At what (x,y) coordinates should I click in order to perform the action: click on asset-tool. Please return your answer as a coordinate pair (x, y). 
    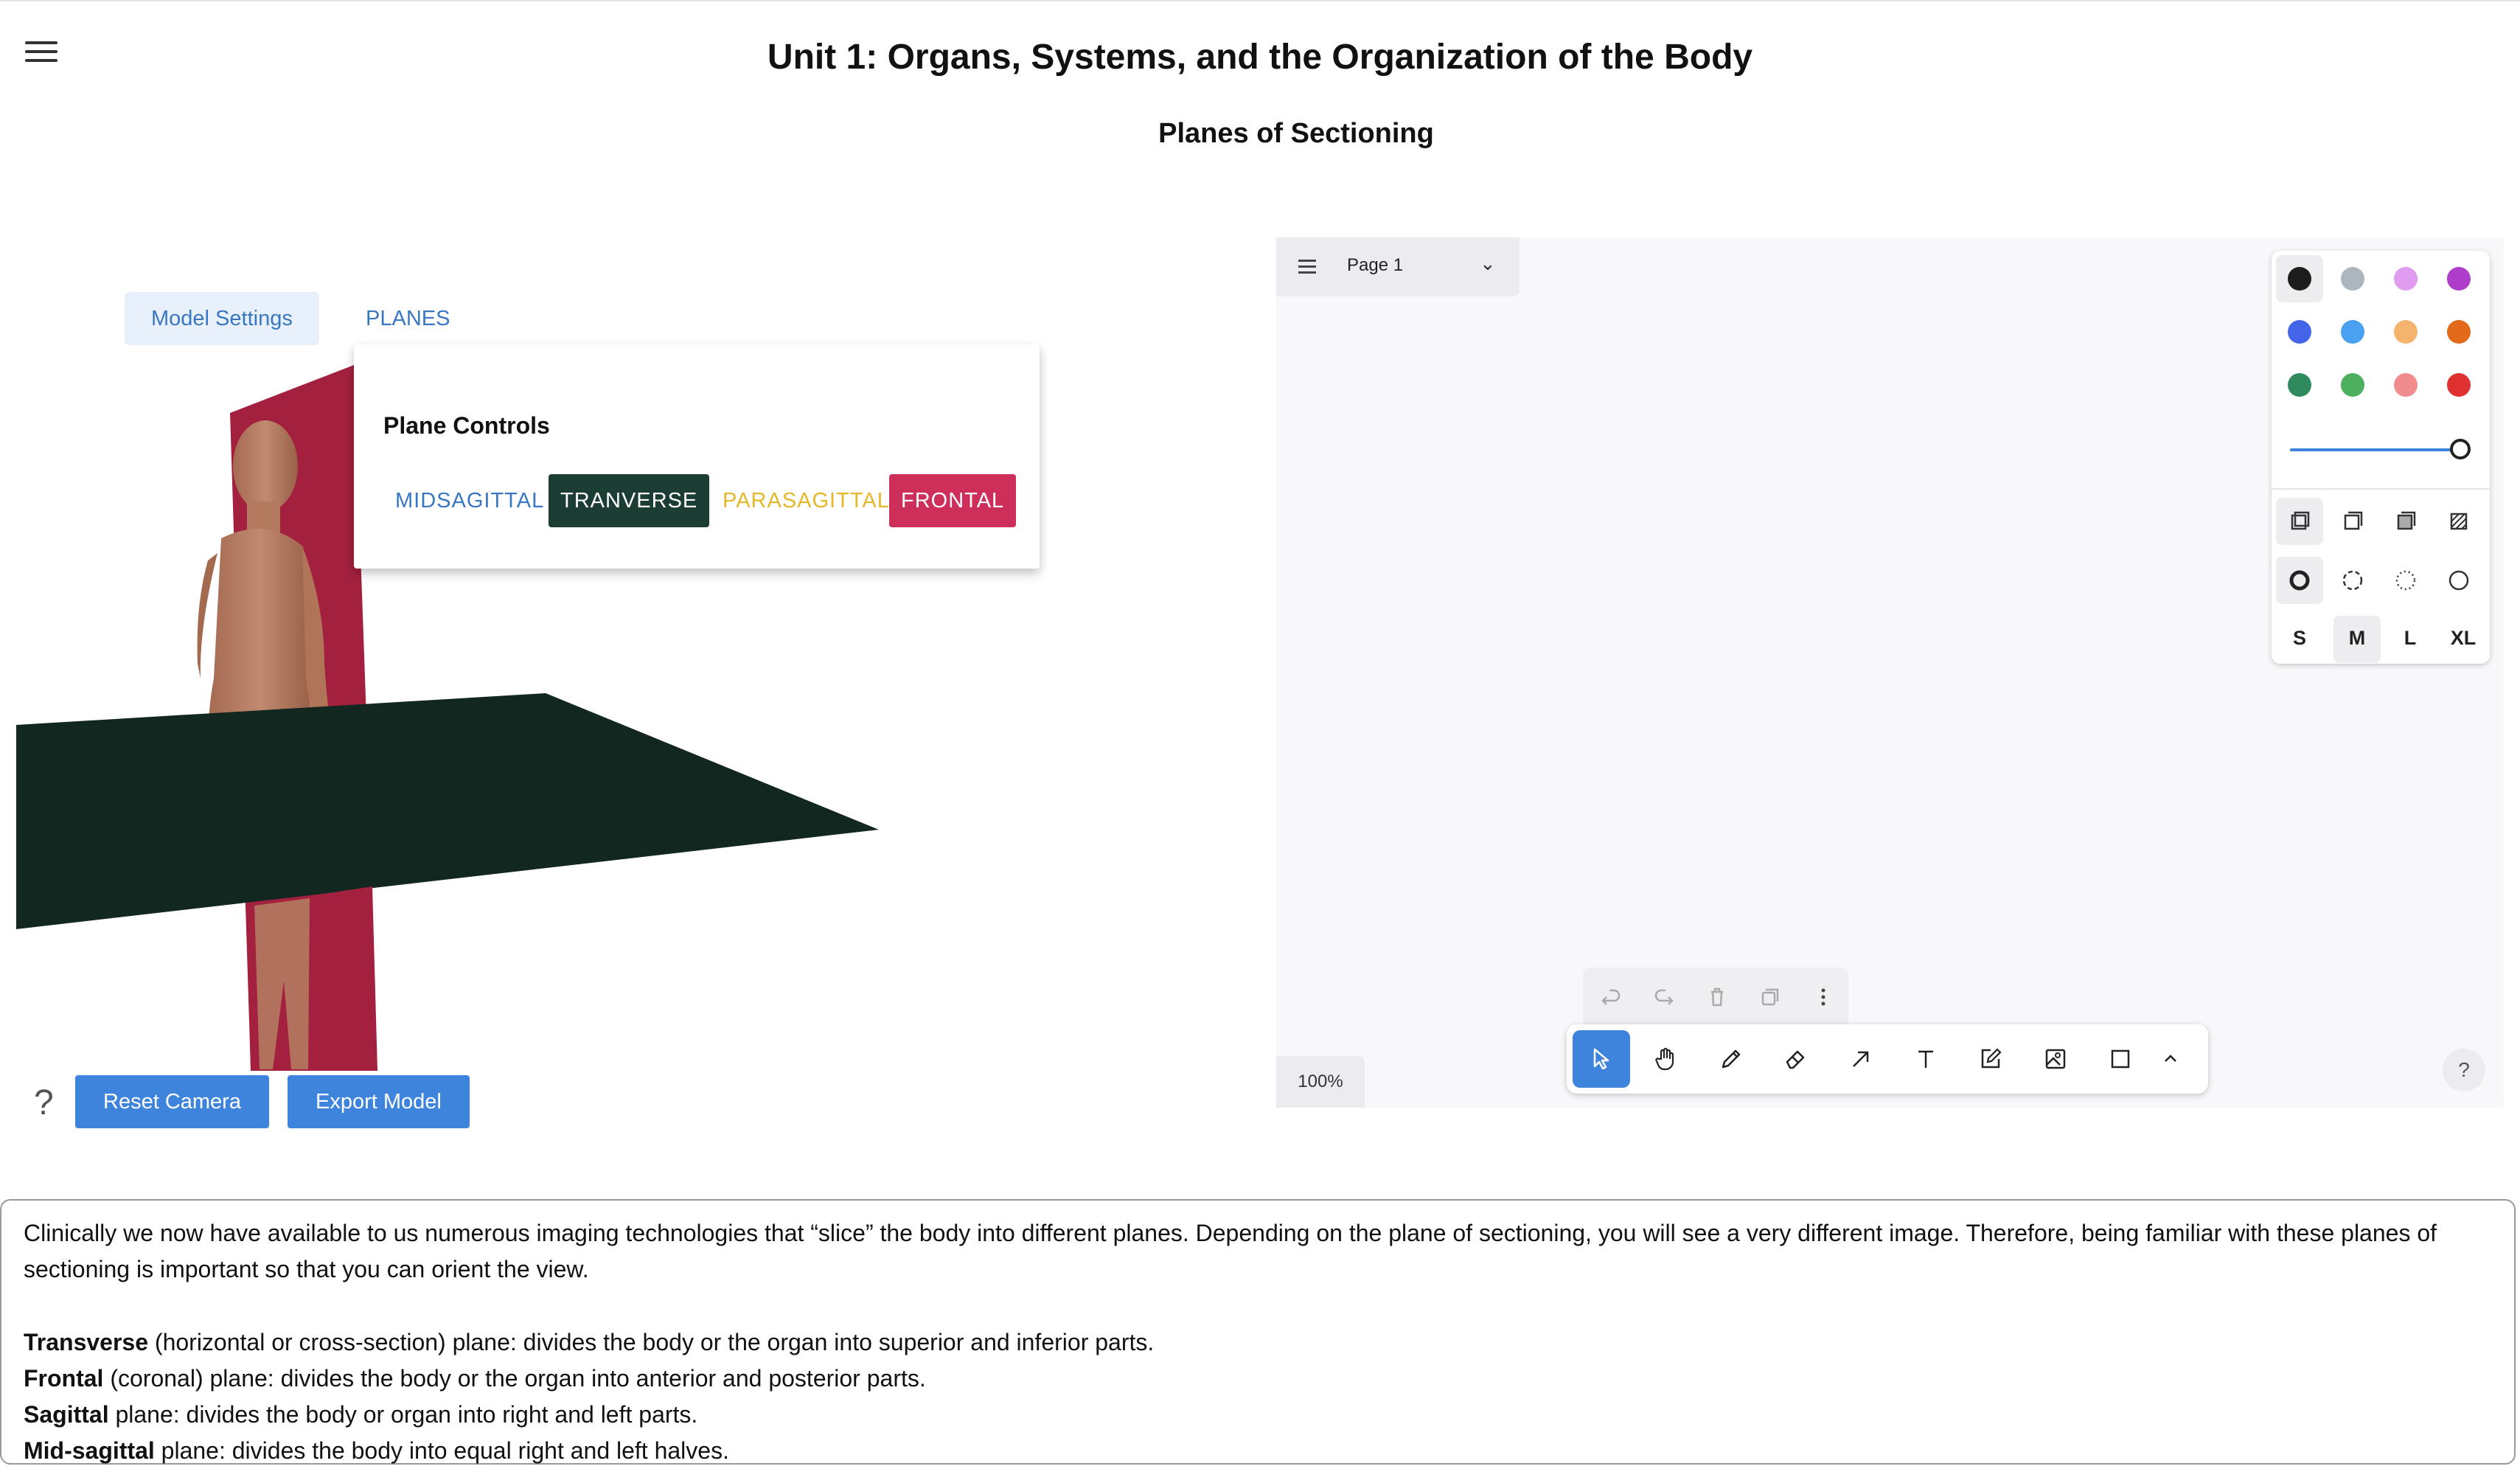
    Looking at the image, I should click on (2055, 1059).